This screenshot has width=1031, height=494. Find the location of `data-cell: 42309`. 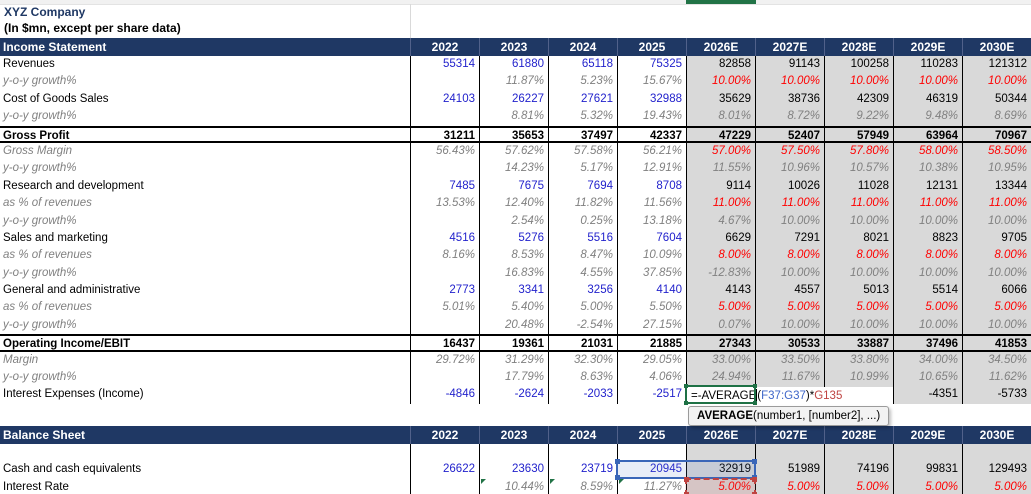

data-cell: 42309 is located at coordinates (858, 99).